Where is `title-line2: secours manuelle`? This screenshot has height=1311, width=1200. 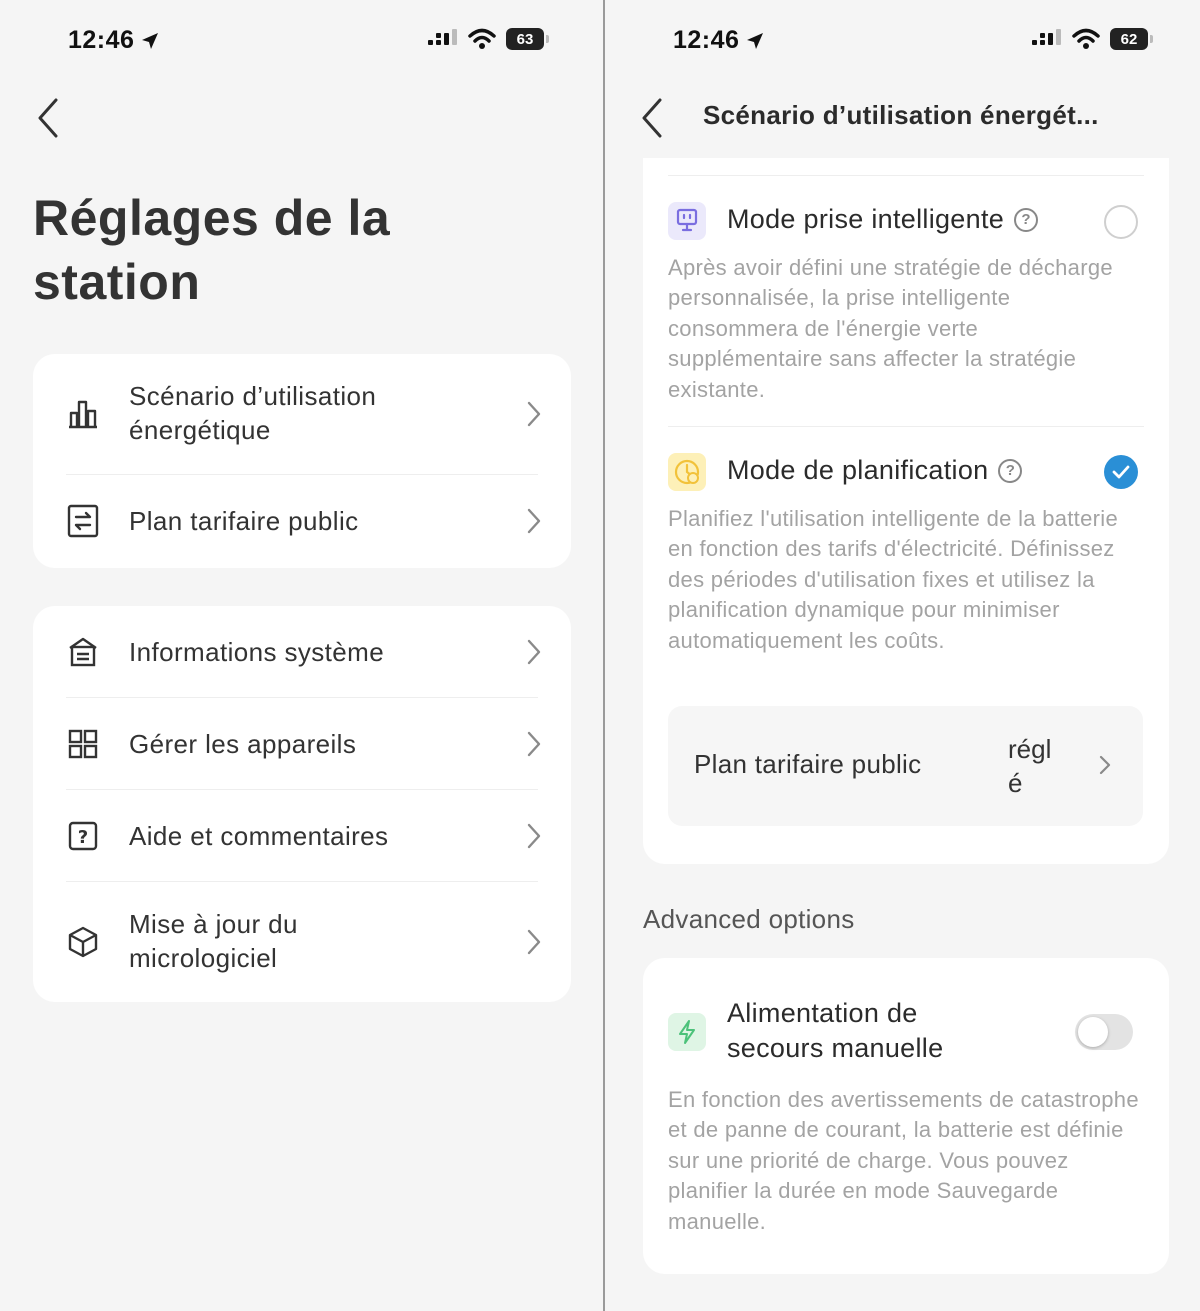 title-line2: secours manuelle is located at coordinates (835, 1048).